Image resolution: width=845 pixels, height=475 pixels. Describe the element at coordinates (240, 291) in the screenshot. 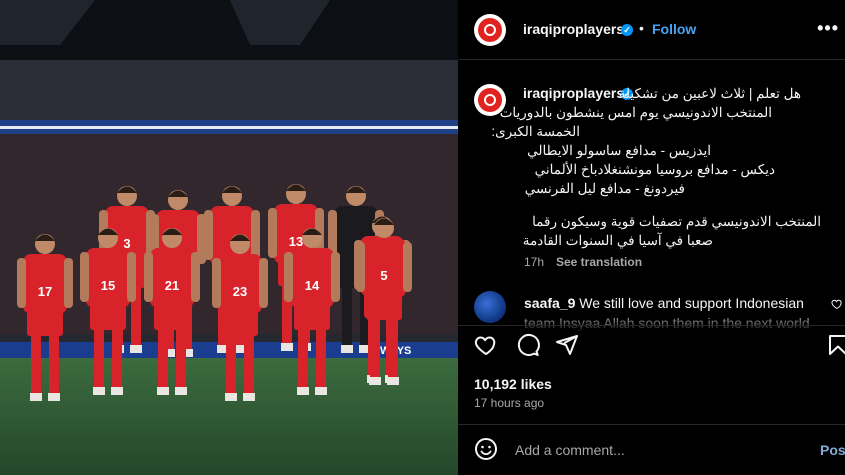

I see `jersey-number: 23` at that location.